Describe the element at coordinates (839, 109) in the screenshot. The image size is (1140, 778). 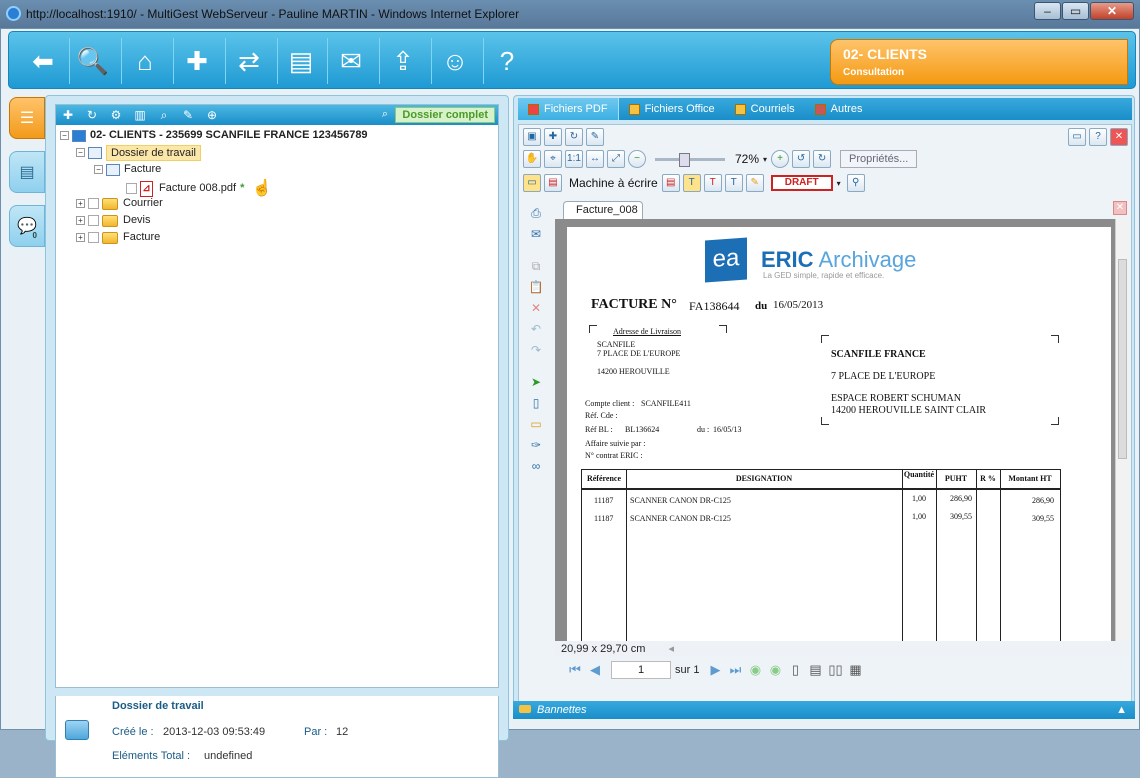
I see `tab-autres: Autres` at that location.